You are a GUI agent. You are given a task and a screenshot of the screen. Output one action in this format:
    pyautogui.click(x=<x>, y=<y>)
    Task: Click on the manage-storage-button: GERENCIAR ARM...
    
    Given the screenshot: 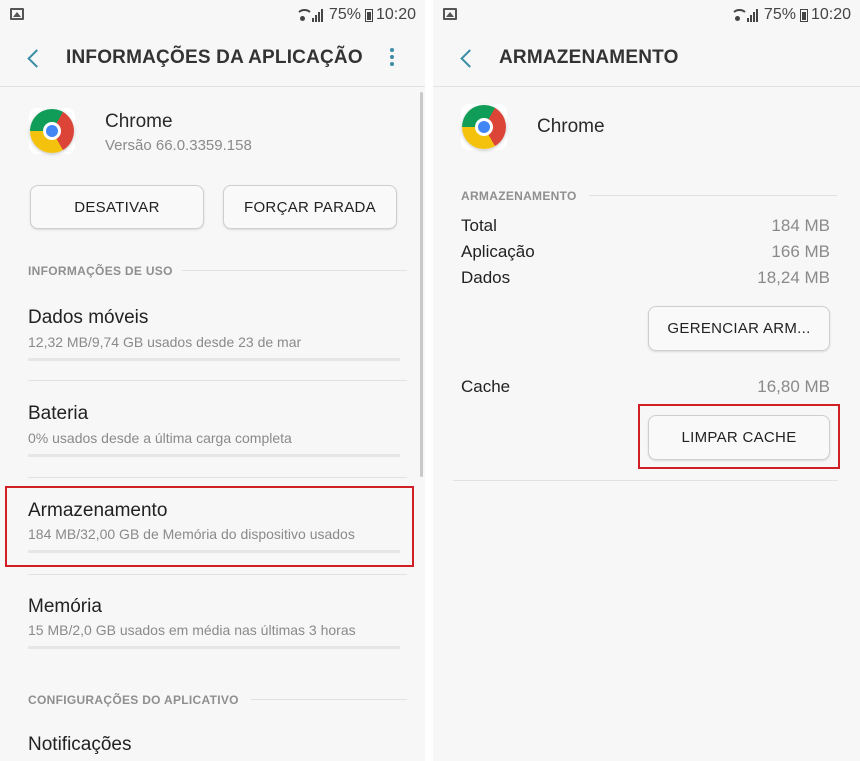 What is the action you would take?
    pyautogui.click(x=739, y=328)
    